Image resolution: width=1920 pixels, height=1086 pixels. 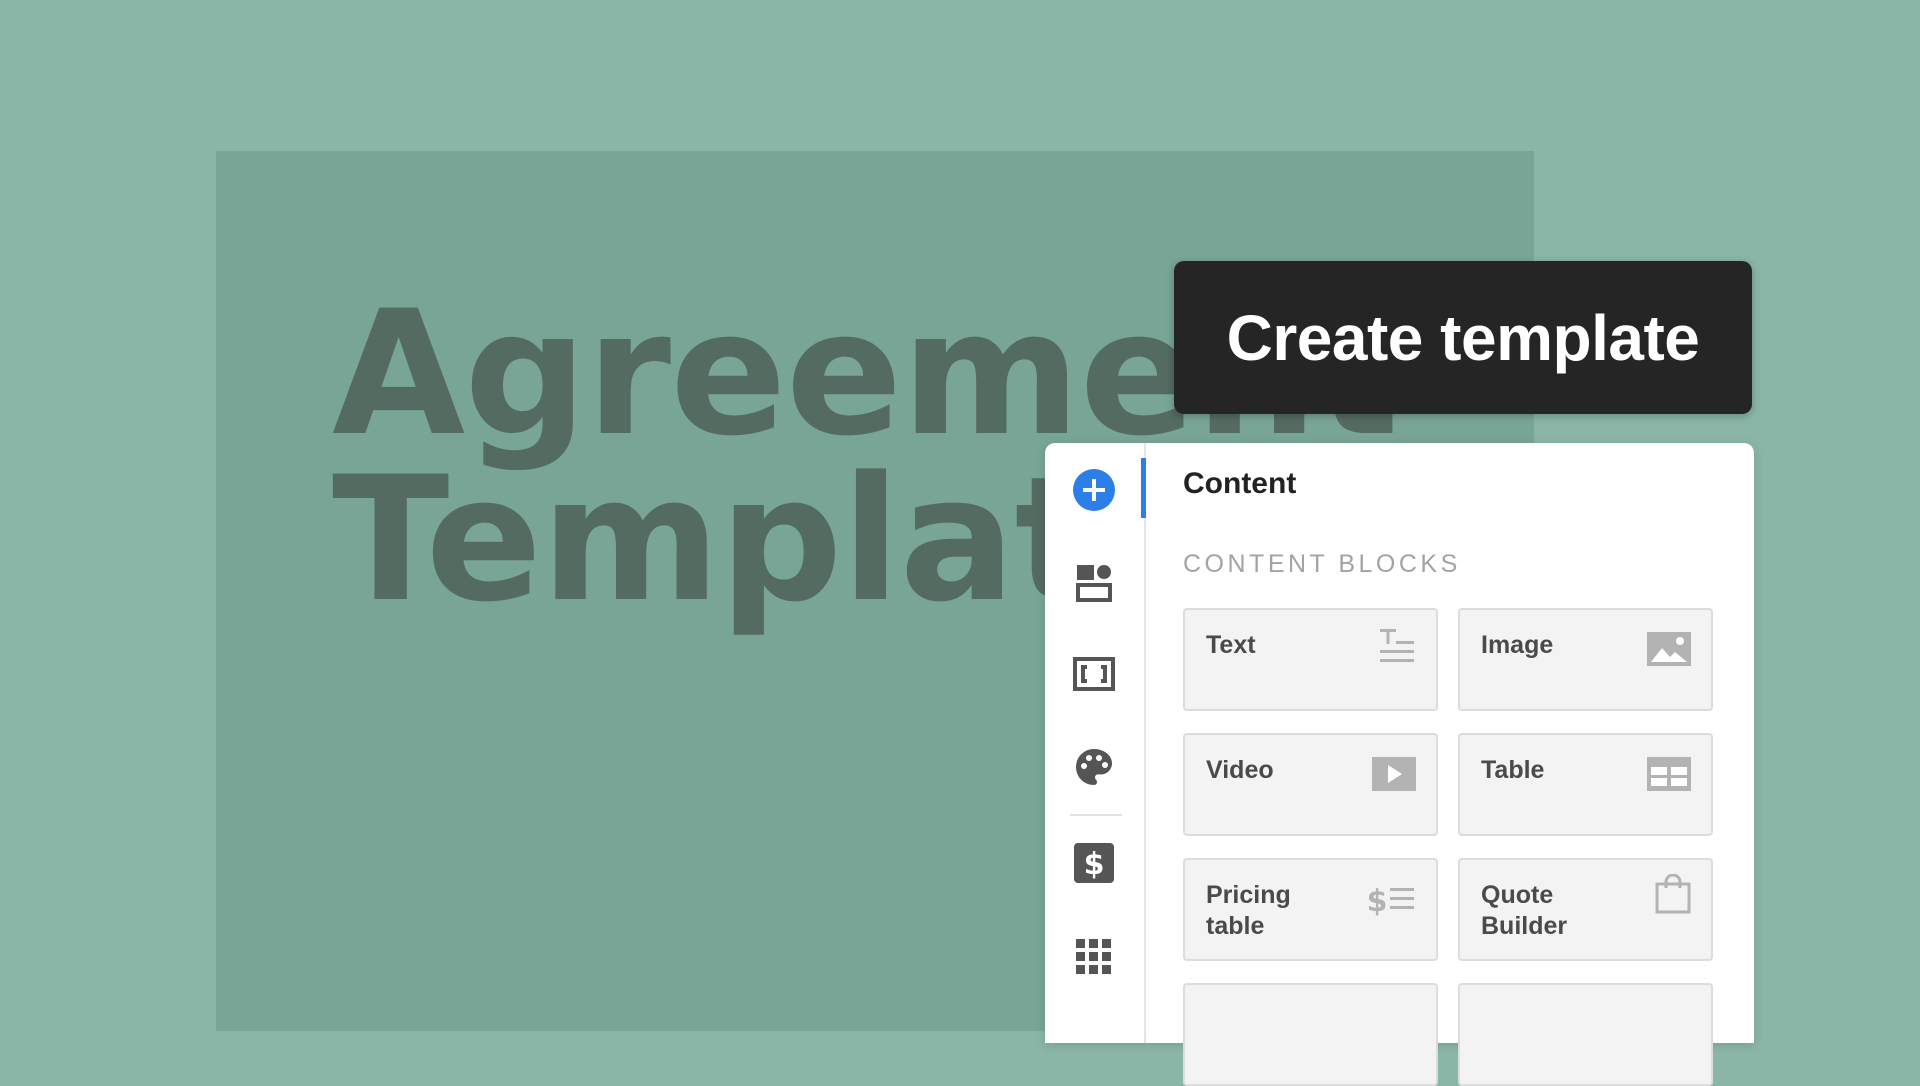 What do you see at coordinates (1673, 896) in the screenshot?
I see `quote-builder-icon` at bounding box center [1673, 896].